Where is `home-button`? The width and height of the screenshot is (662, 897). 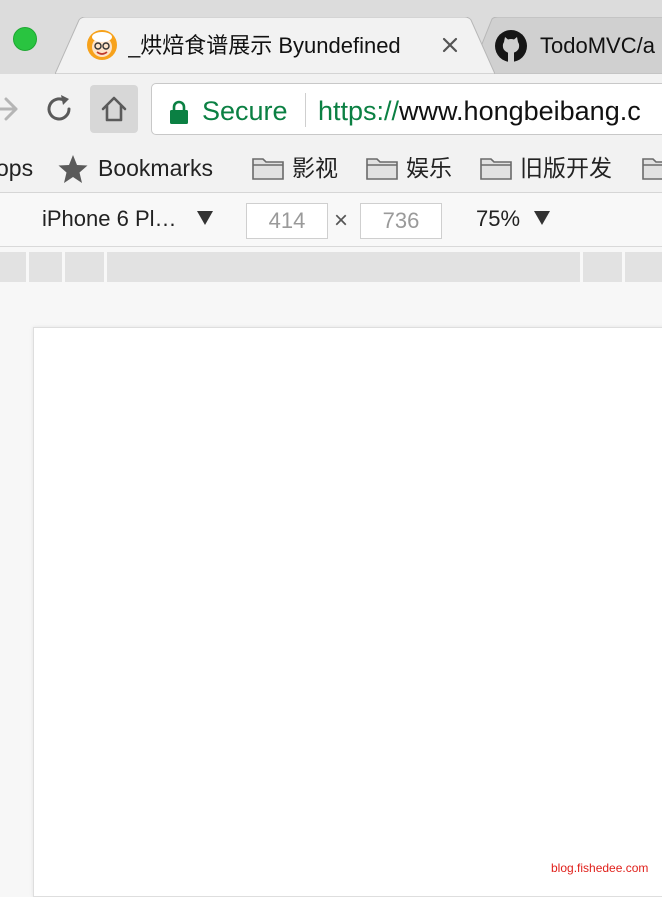
home-button is located at coordinates (114, 109).